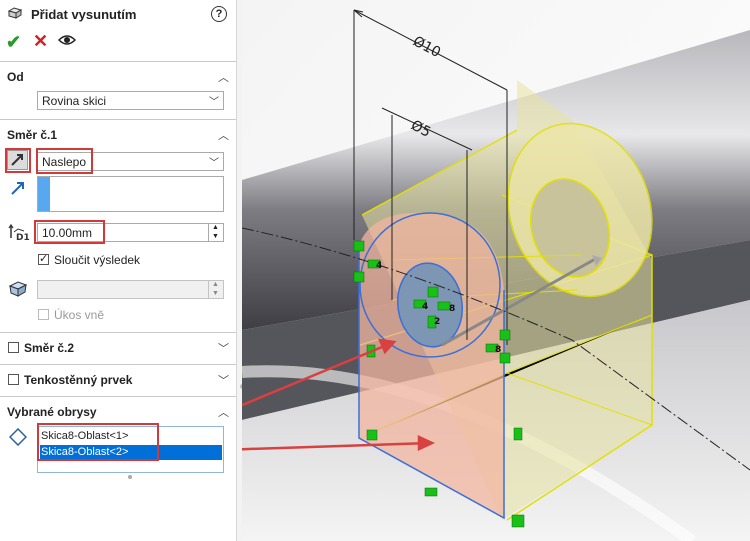 The height and width of the screenshot is (541, 750). What do you see at coordinates (219, 14) in the screenshot?
I see `question-circle-icon: ?` at bounding box center [219, 14].